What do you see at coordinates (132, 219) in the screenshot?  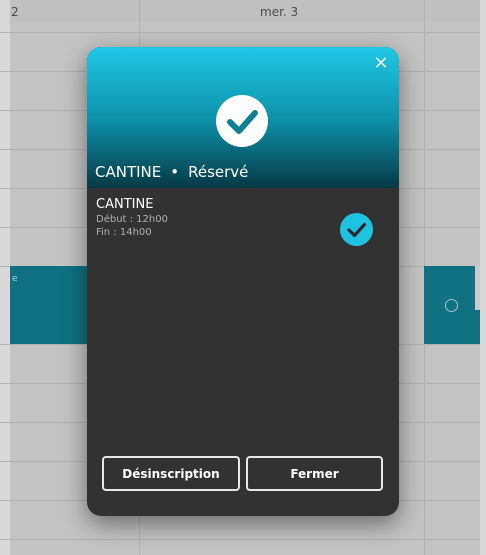 I see `reservation-start: Début : 12h00` at bounding box center [132, 219].